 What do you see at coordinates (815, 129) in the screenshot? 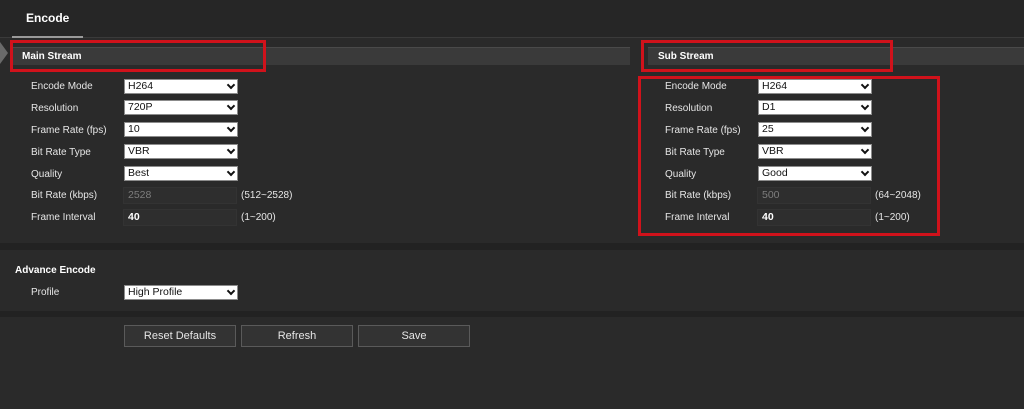
I see `sub-frame-rate-select: 25` at bounding box center [815, 129].